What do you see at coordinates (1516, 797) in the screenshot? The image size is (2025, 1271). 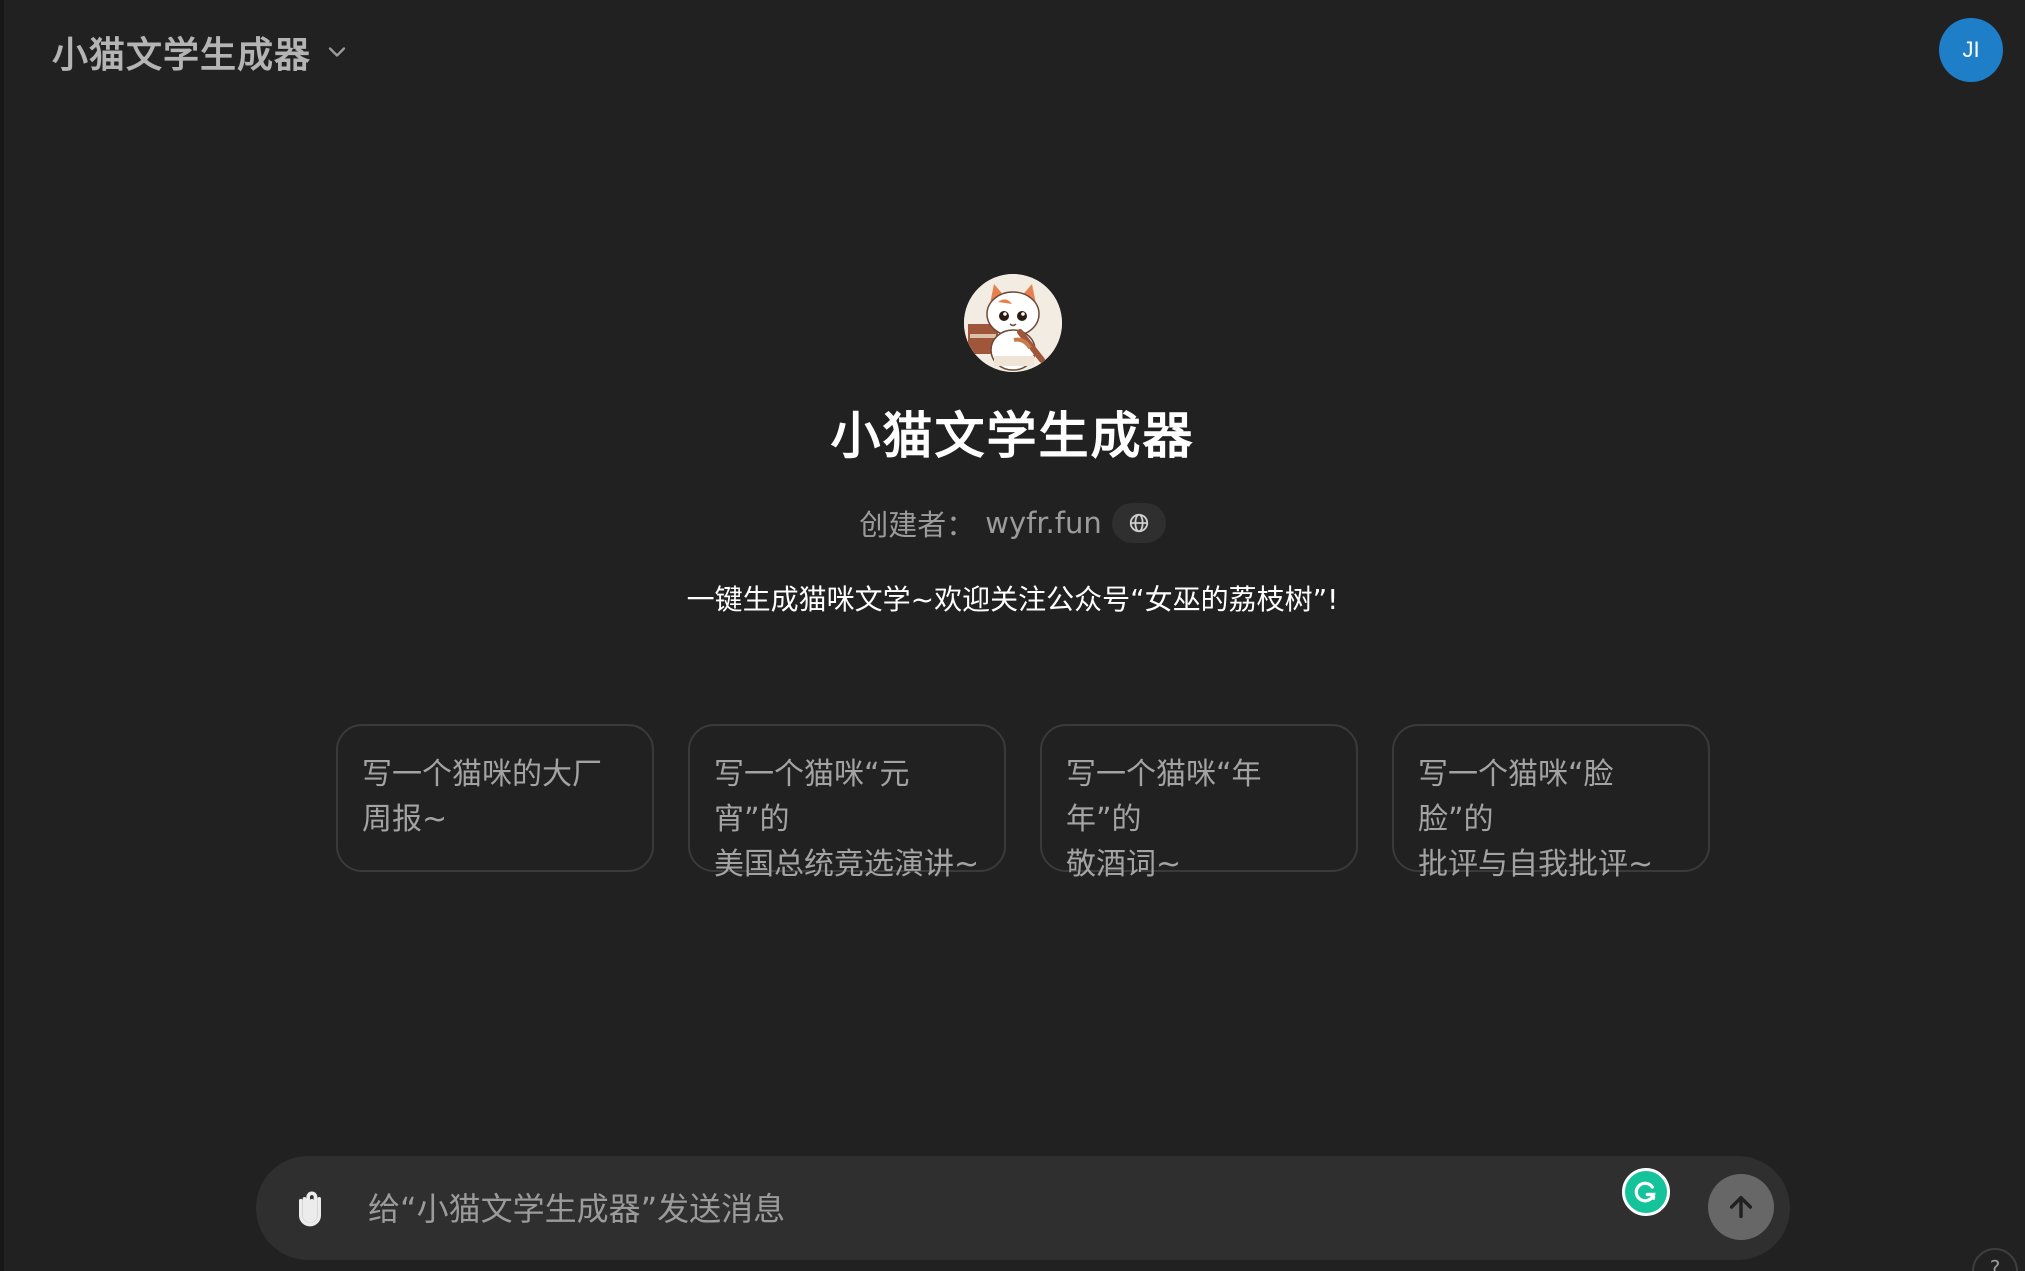 I see `suggestion-line: 写一个猫咪“脸脸”的` at bounding box center [1516, 797].